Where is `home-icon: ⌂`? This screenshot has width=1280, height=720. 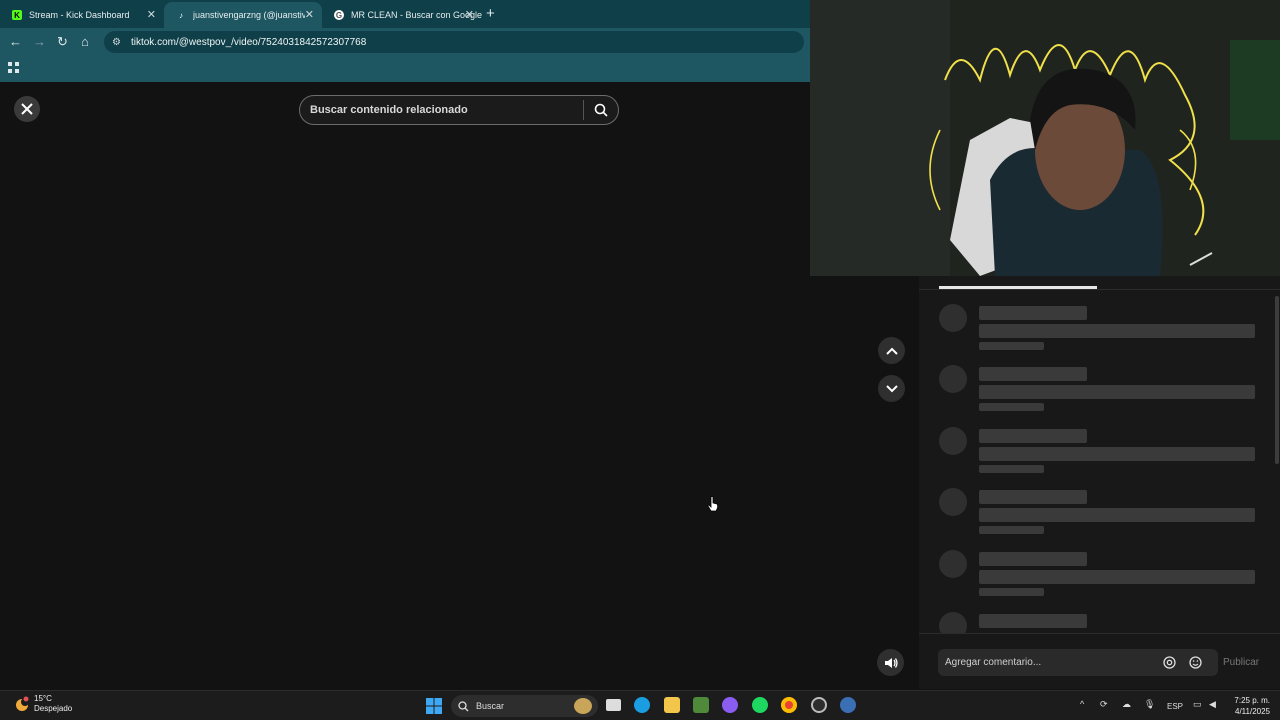
home-icon: ⌂ is located at coordinates (85, 41).